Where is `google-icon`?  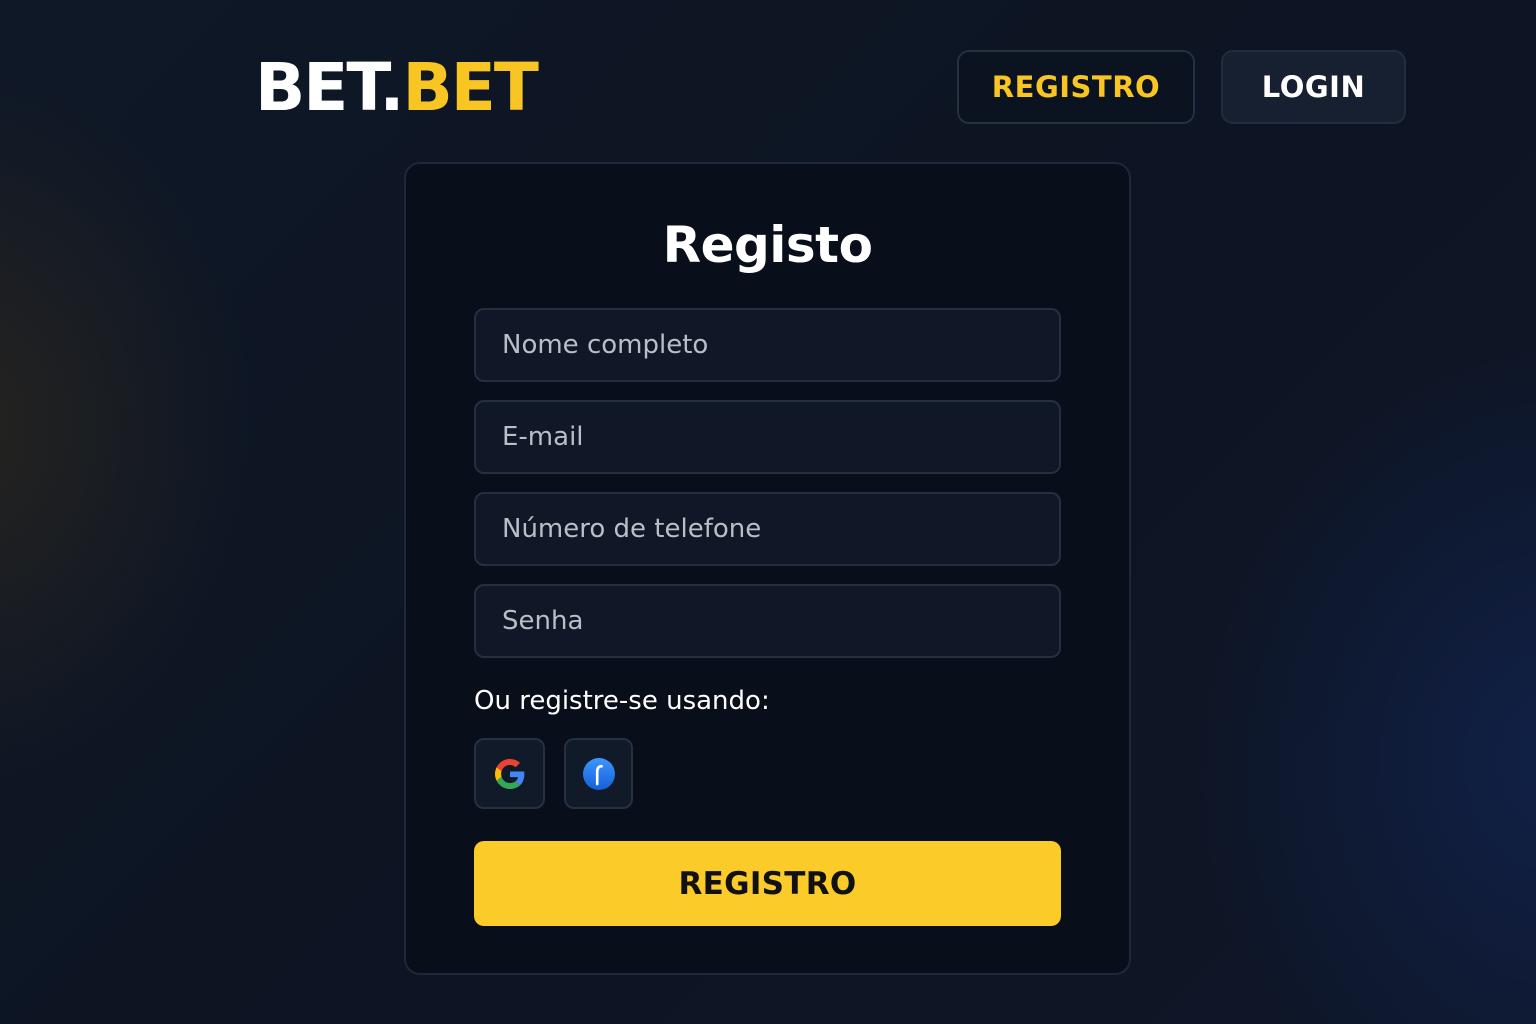
google-icon is located at coordinates (509, 773).